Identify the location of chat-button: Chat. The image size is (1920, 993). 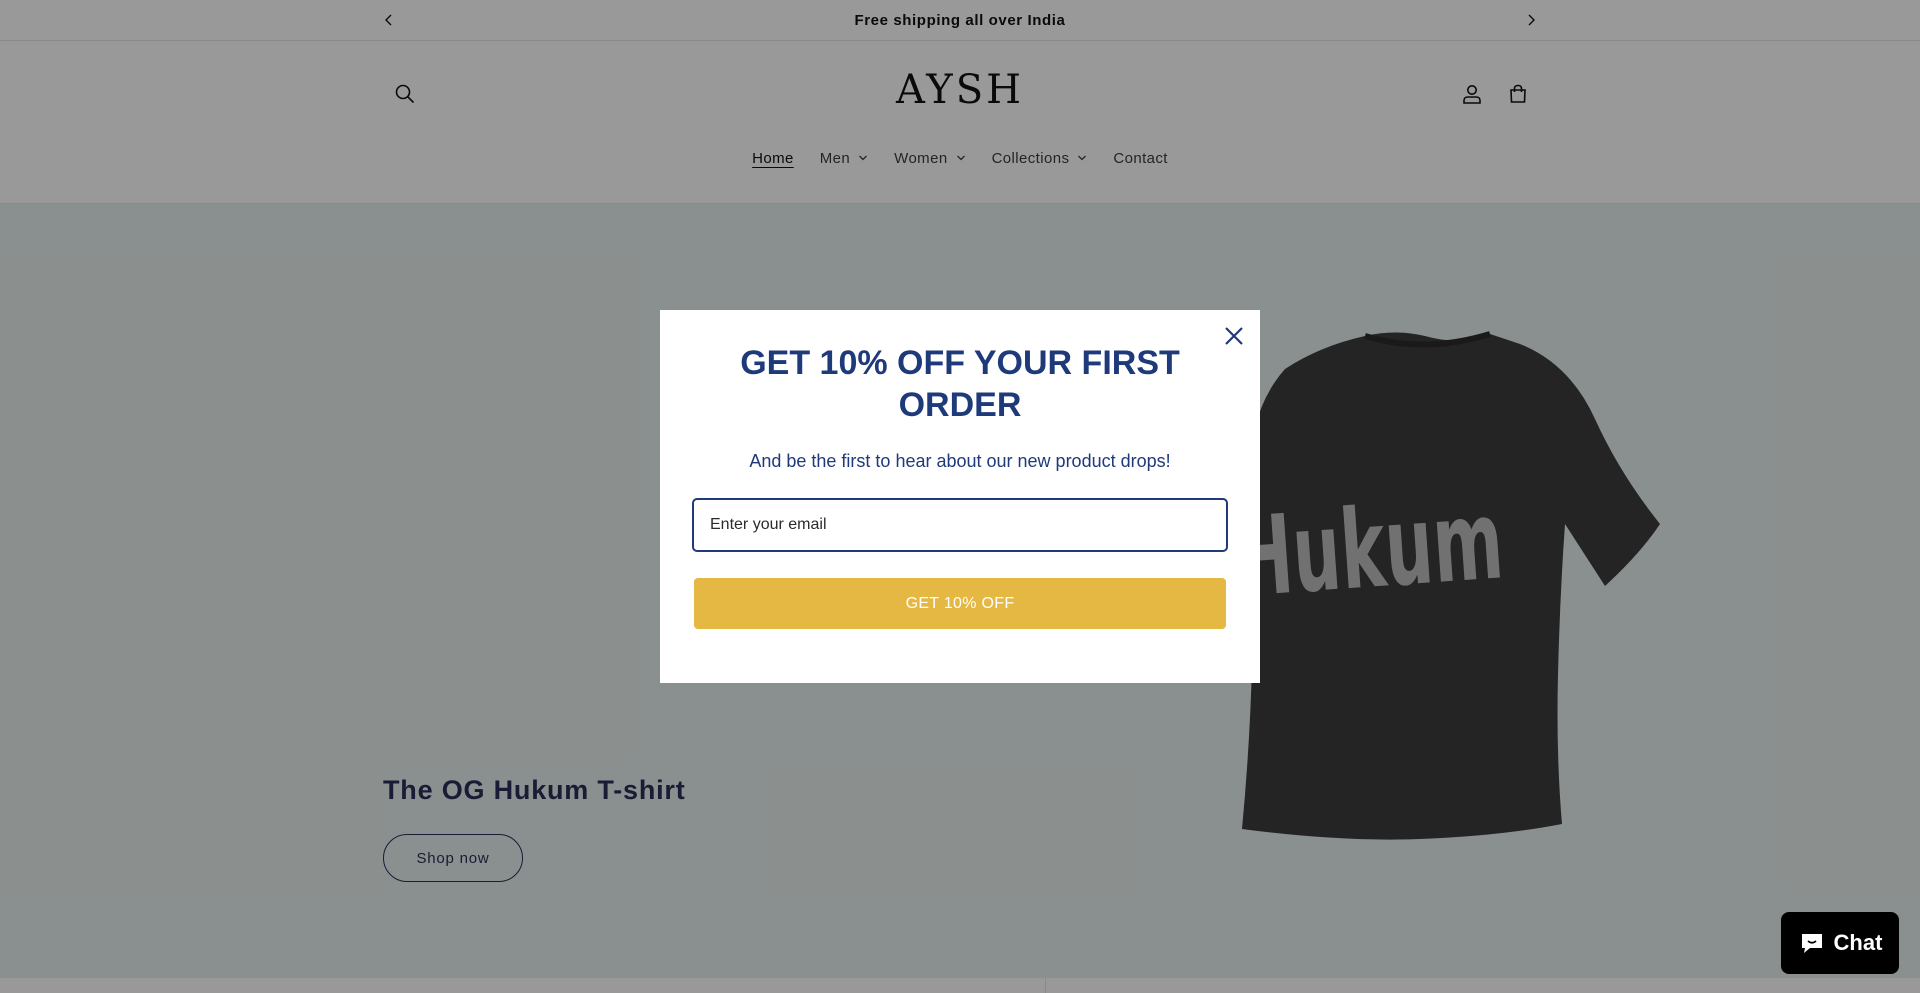
(1840, 943).